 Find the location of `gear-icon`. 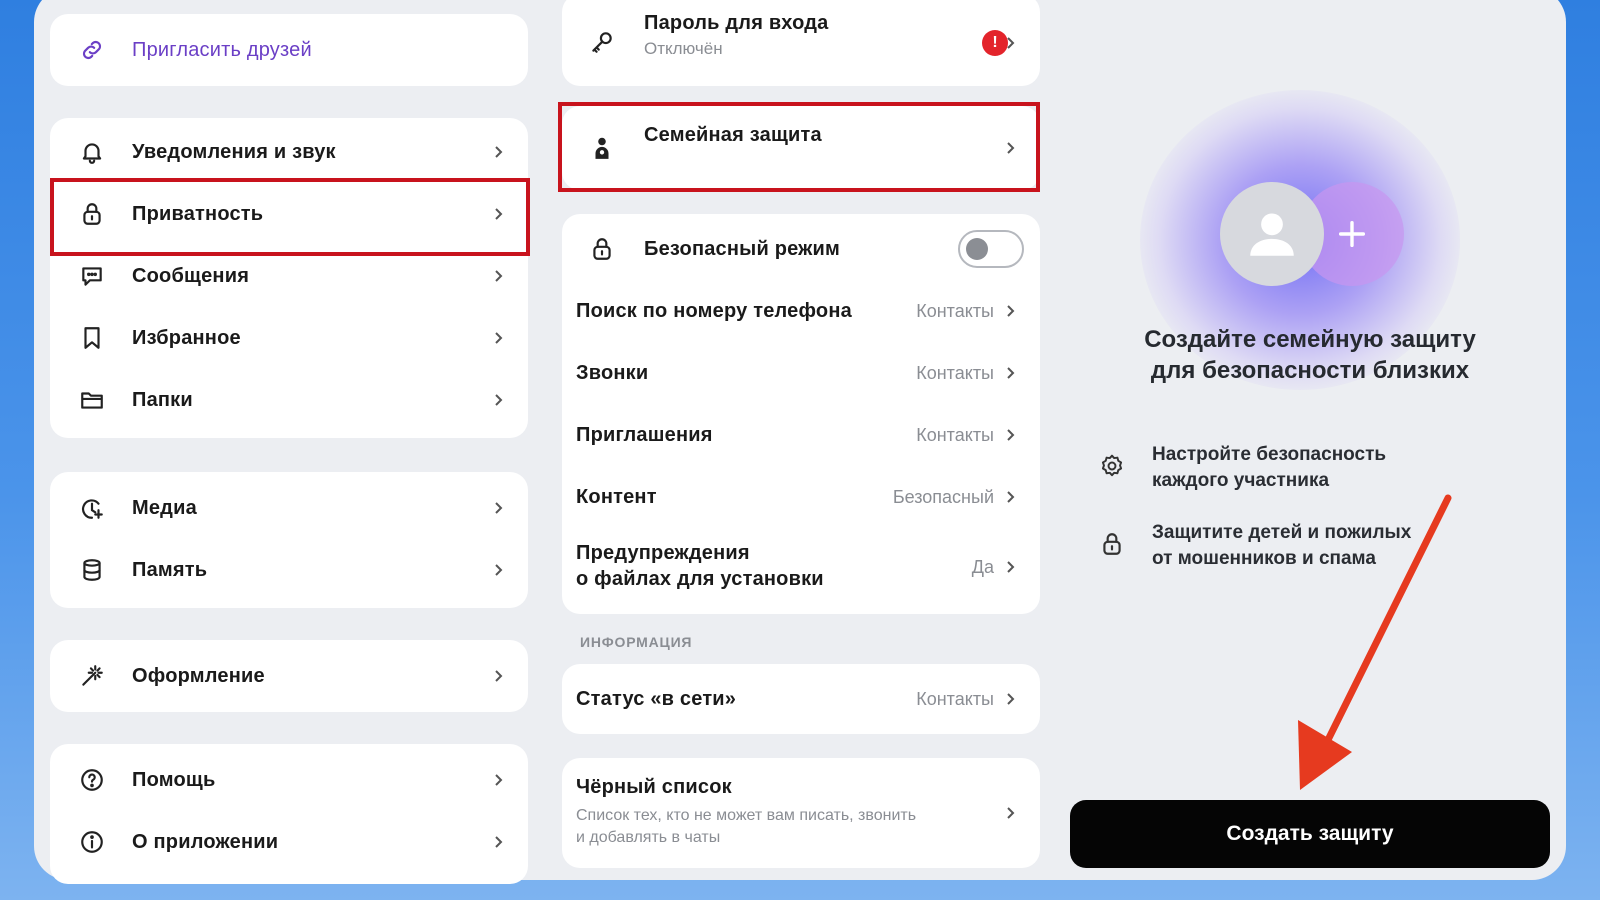

gear-icon is located at coordinates (1112, 466).